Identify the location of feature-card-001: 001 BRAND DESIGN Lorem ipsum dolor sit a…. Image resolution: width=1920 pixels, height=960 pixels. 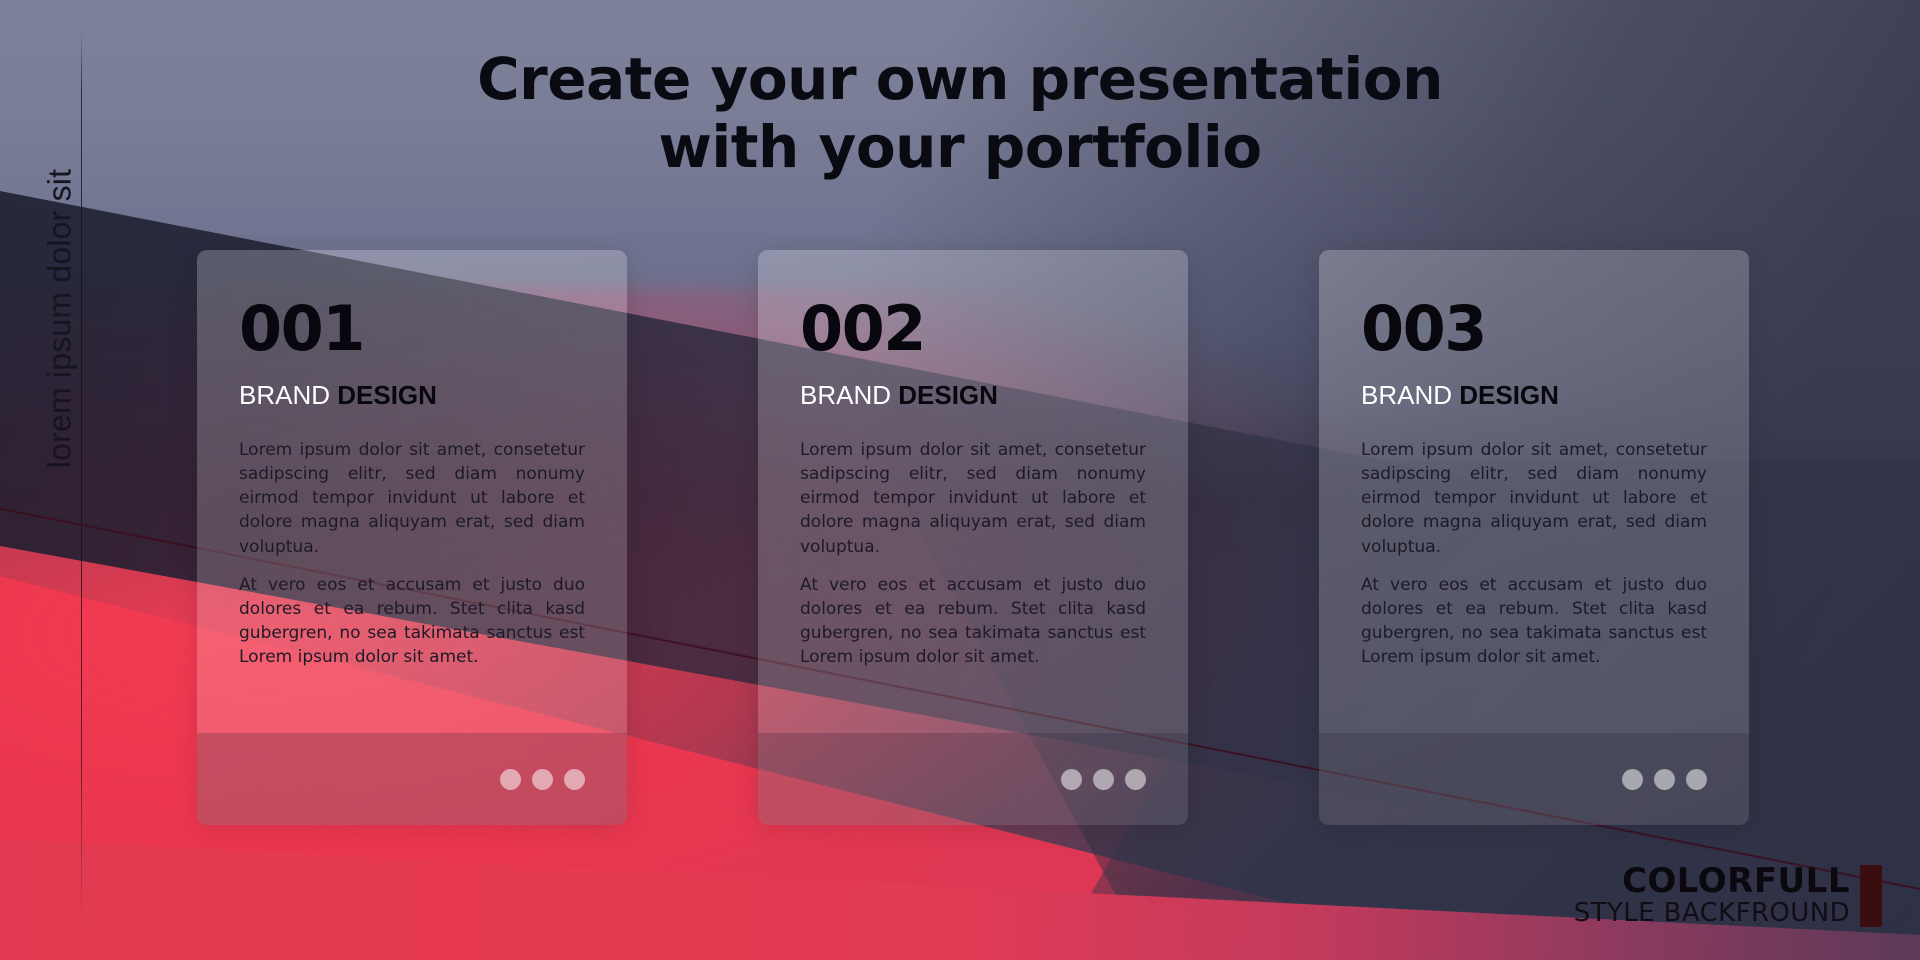
(412, 537).